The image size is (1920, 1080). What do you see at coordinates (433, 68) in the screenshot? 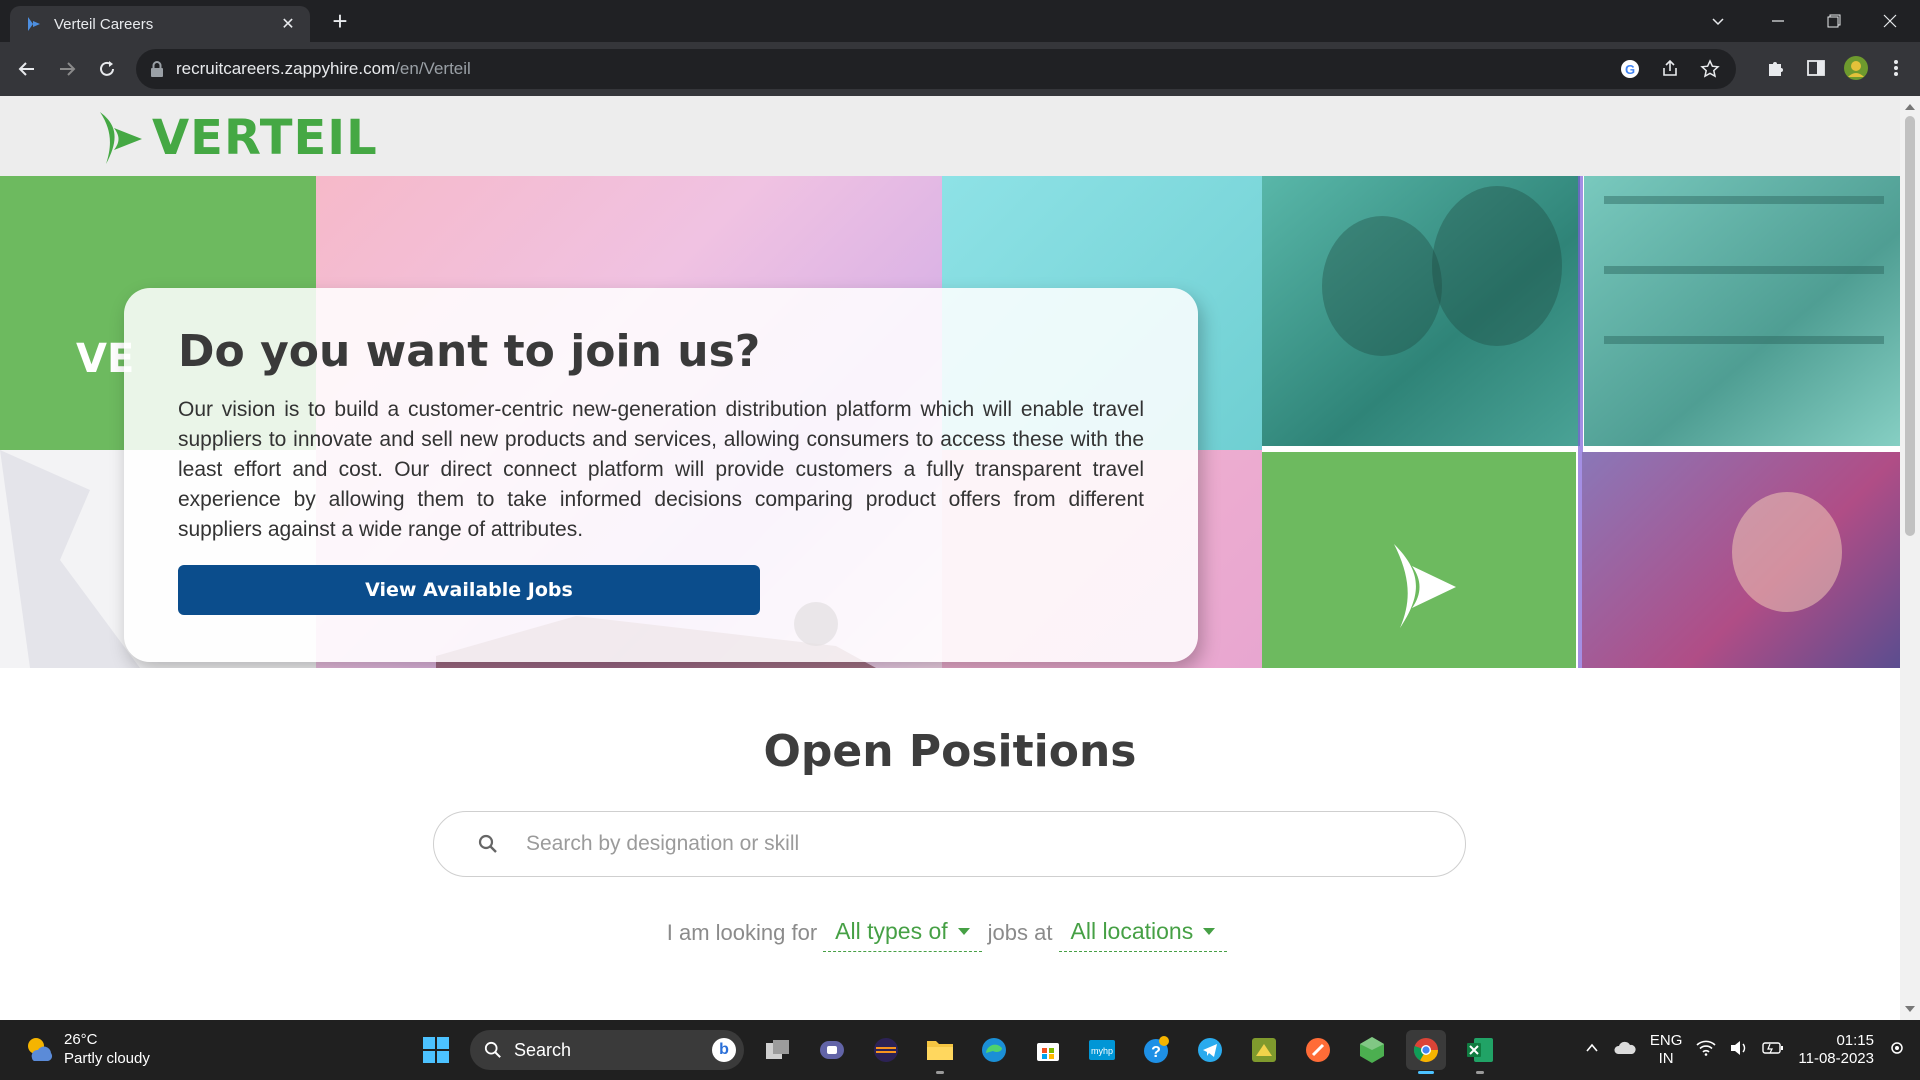
I see `url-path: /en/Verteil` at bounding box center [433, 68].